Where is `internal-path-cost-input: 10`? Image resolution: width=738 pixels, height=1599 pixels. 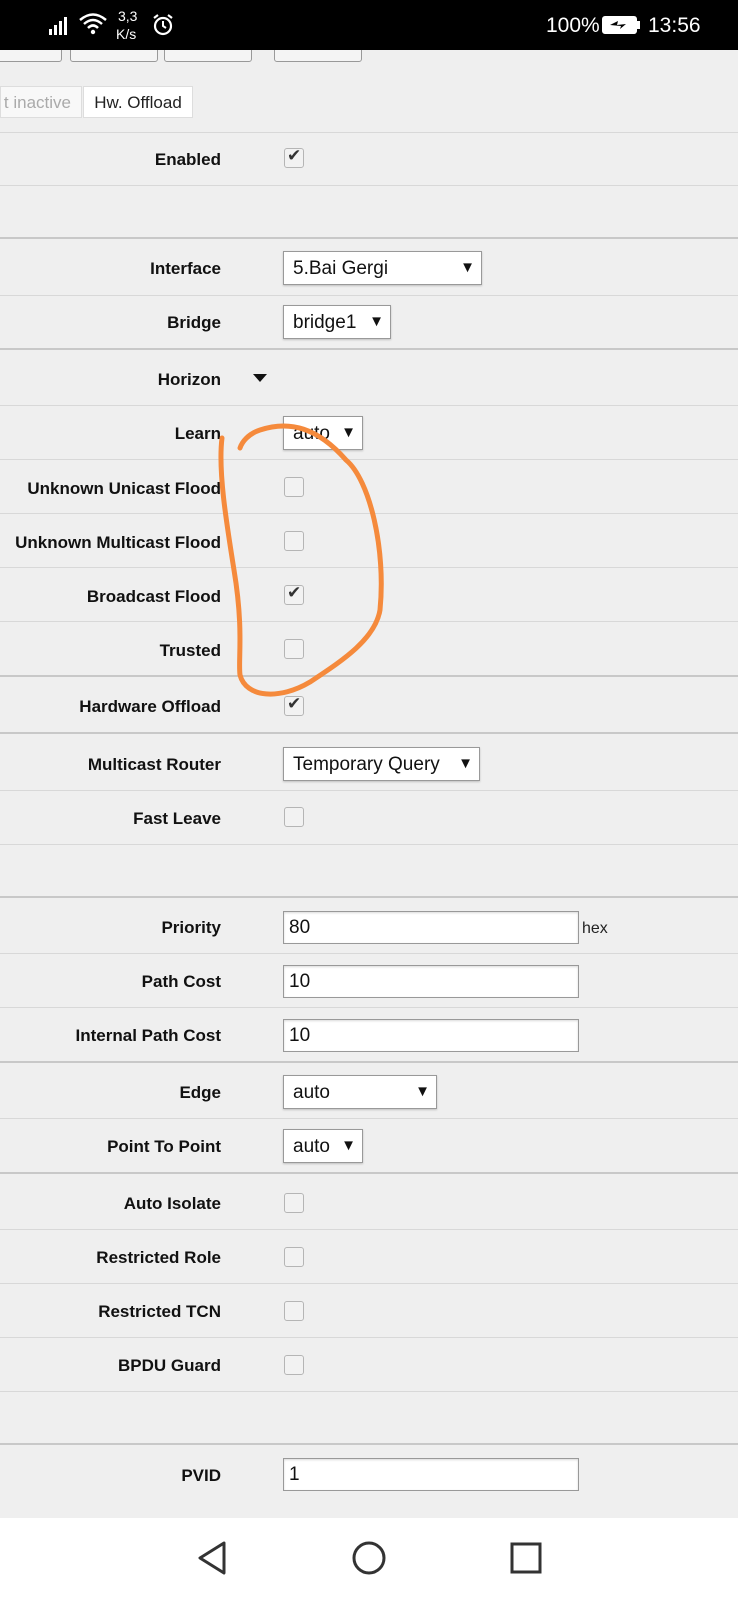 internal-path-cost-input: 10 is located at coordinates (431, 1035).